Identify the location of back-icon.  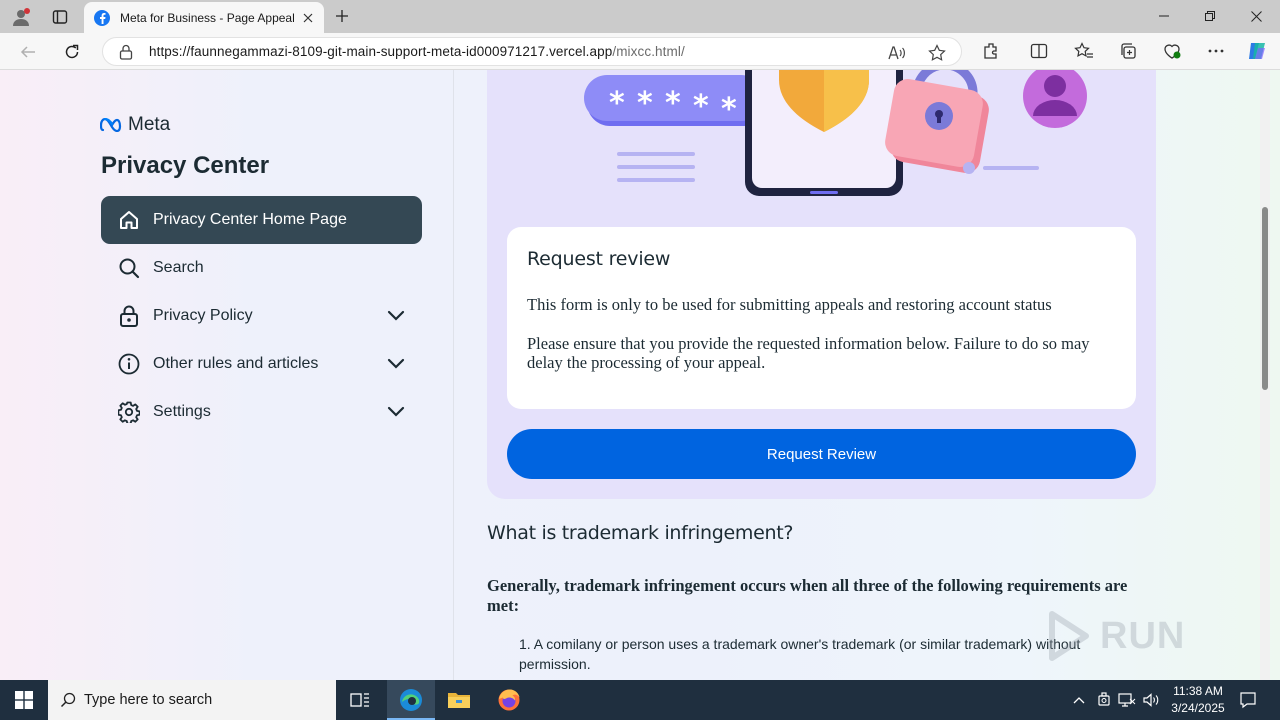
(28, 52).